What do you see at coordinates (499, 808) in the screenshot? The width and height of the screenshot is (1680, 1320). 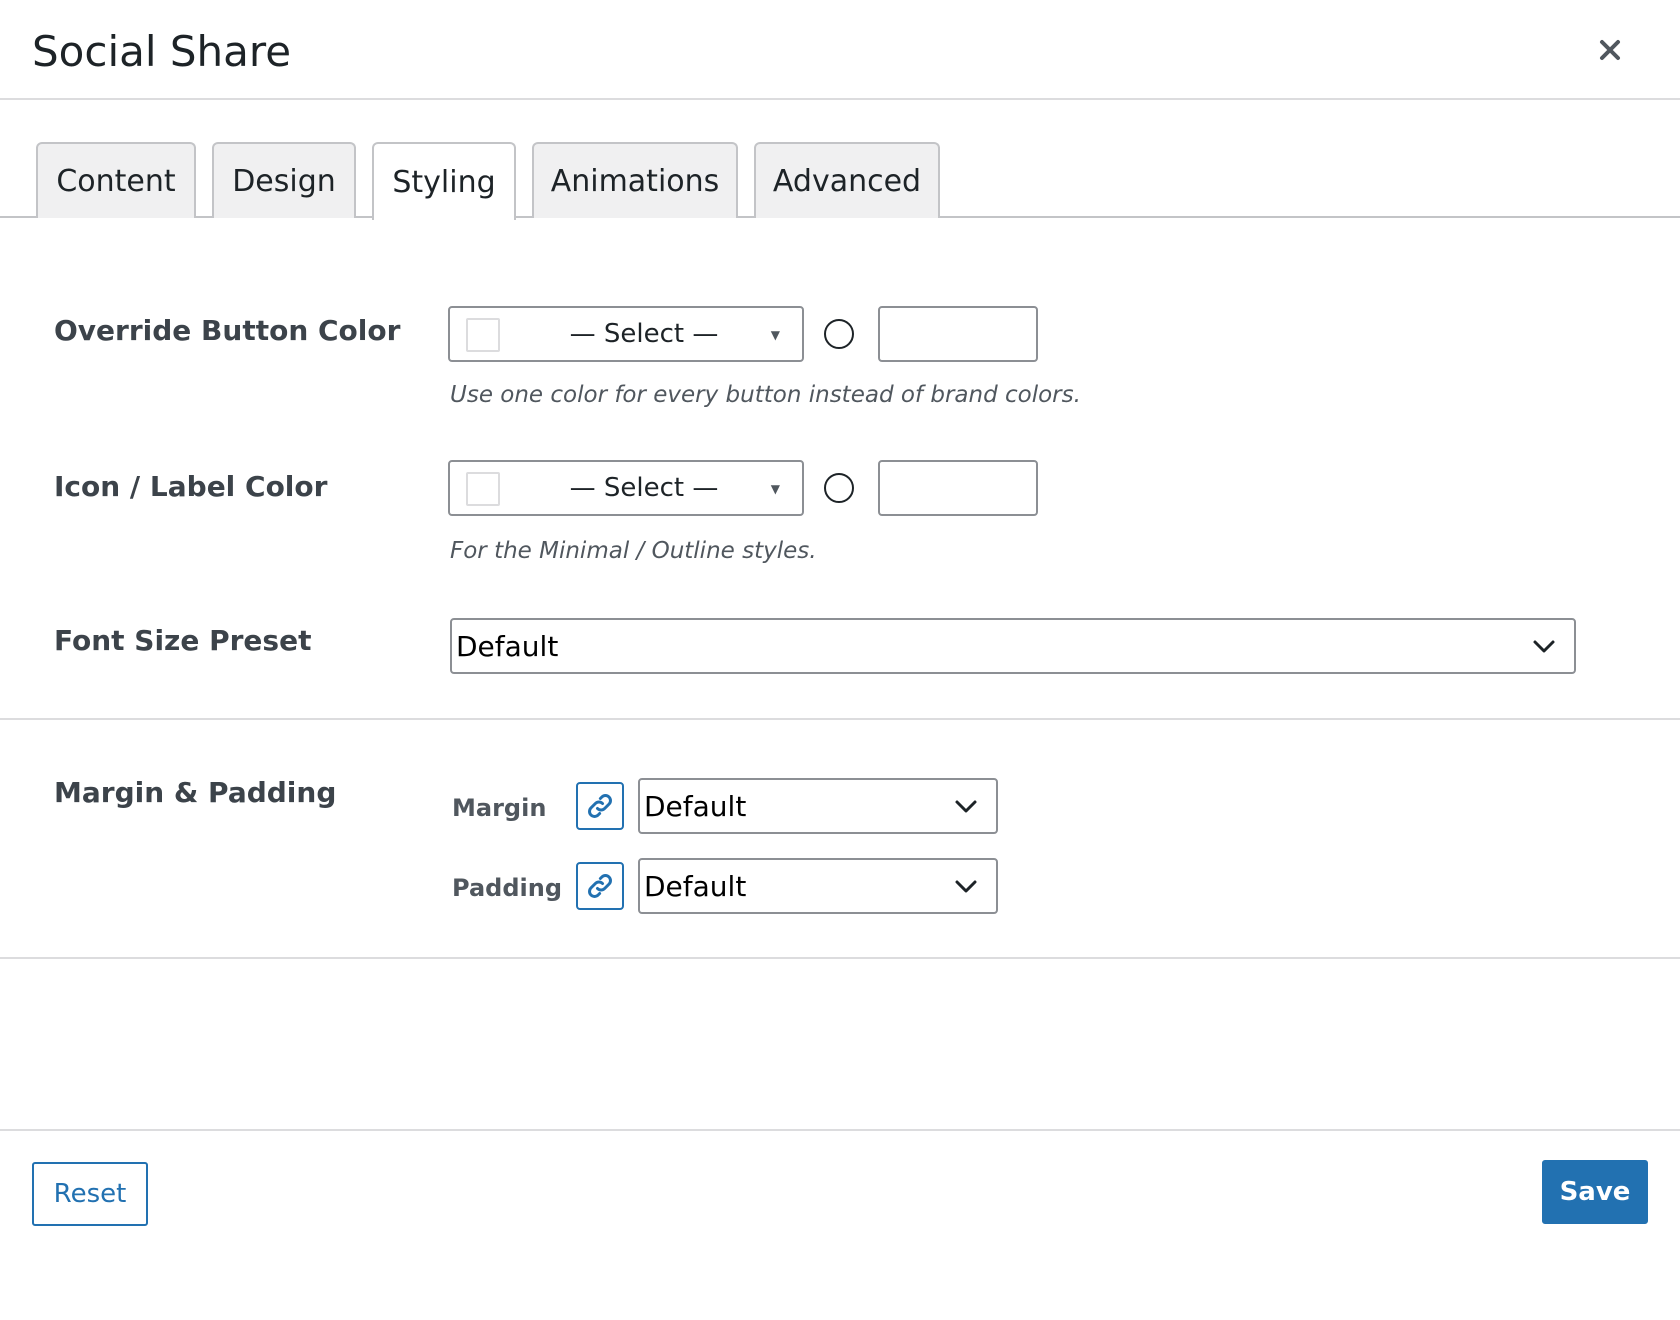 I see `margin-label: Margin` at bounding box center [499, 808].